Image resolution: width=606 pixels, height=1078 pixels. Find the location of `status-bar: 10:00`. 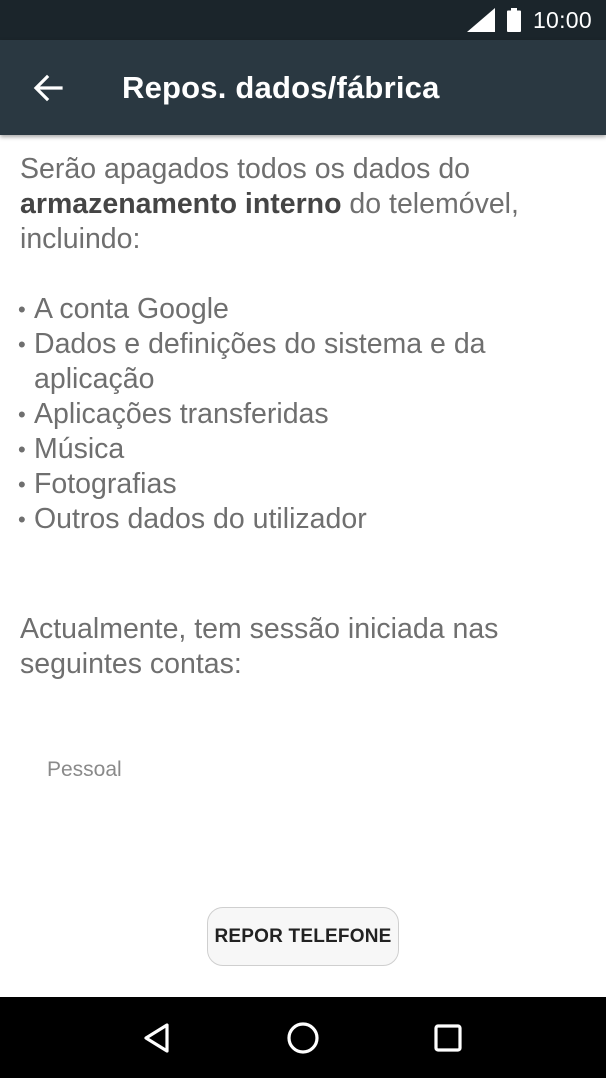

status-bar: 10:00 is located at coordinates (303, 20).